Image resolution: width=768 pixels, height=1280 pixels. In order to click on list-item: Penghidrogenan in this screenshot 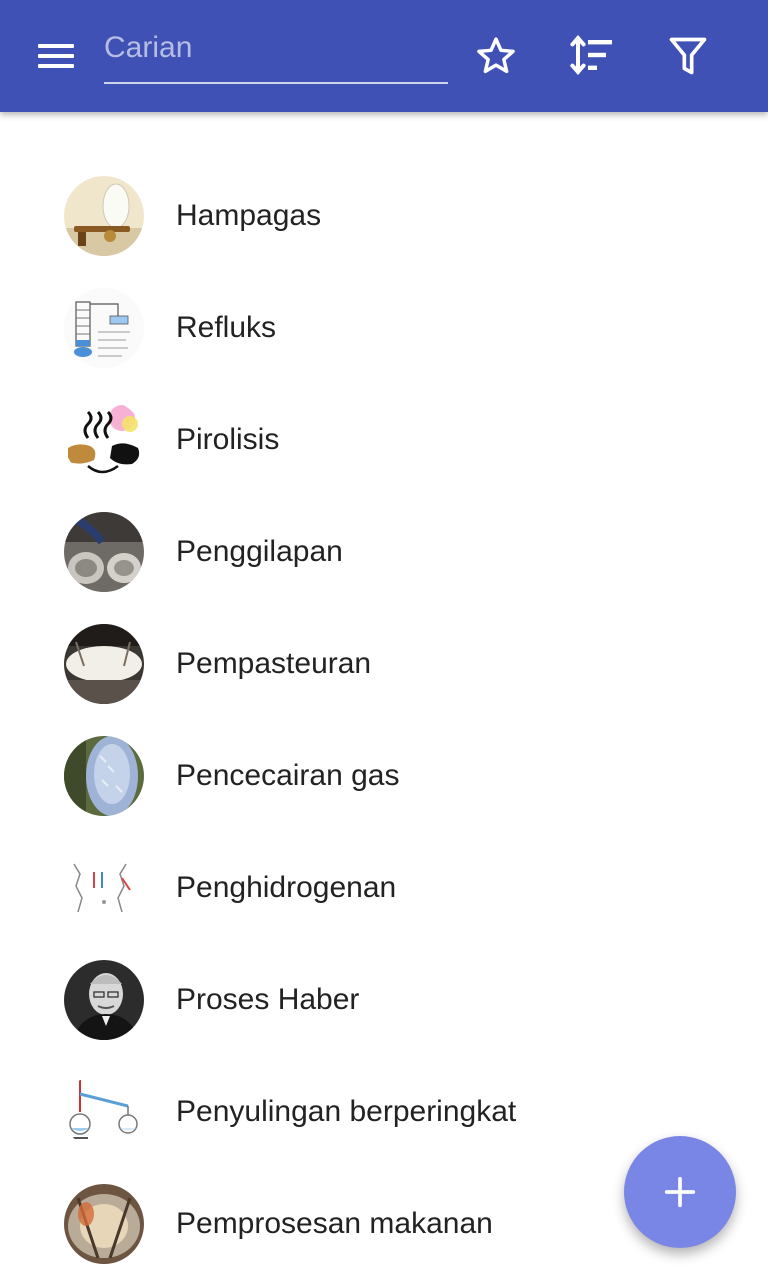, I will do `click(384, 888)`.